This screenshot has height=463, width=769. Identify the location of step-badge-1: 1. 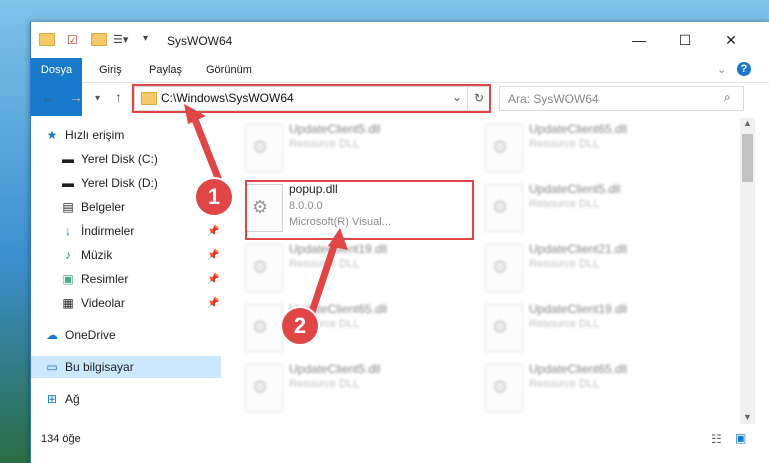
(214, 197).